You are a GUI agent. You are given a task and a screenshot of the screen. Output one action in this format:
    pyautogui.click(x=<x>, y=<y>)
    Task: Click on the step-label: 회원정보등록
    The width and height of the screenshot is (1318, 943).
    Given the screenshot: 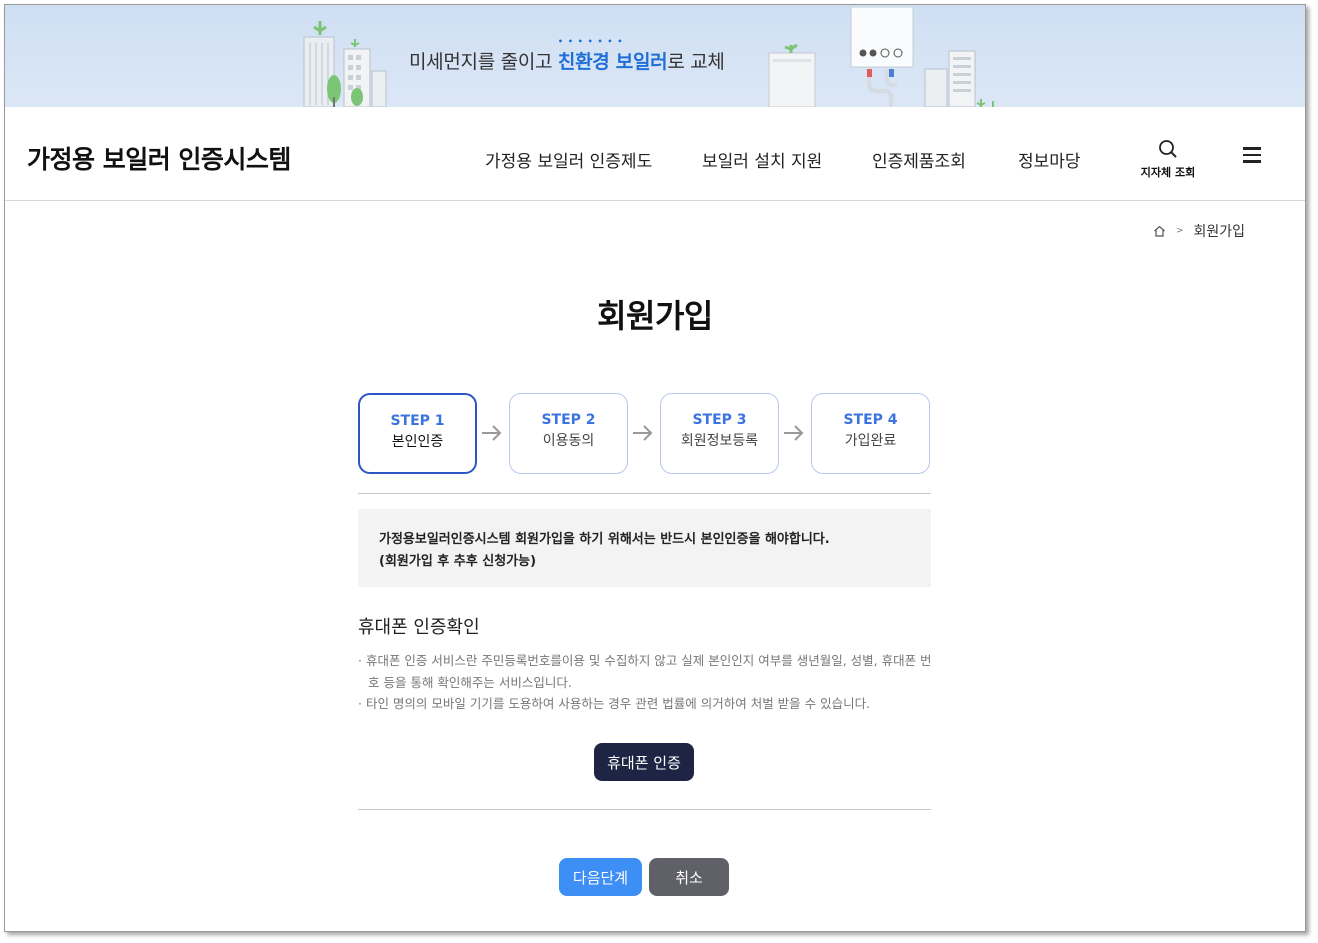 What is the action you would take?
    pyautogui.click(x=719, y=441)
    